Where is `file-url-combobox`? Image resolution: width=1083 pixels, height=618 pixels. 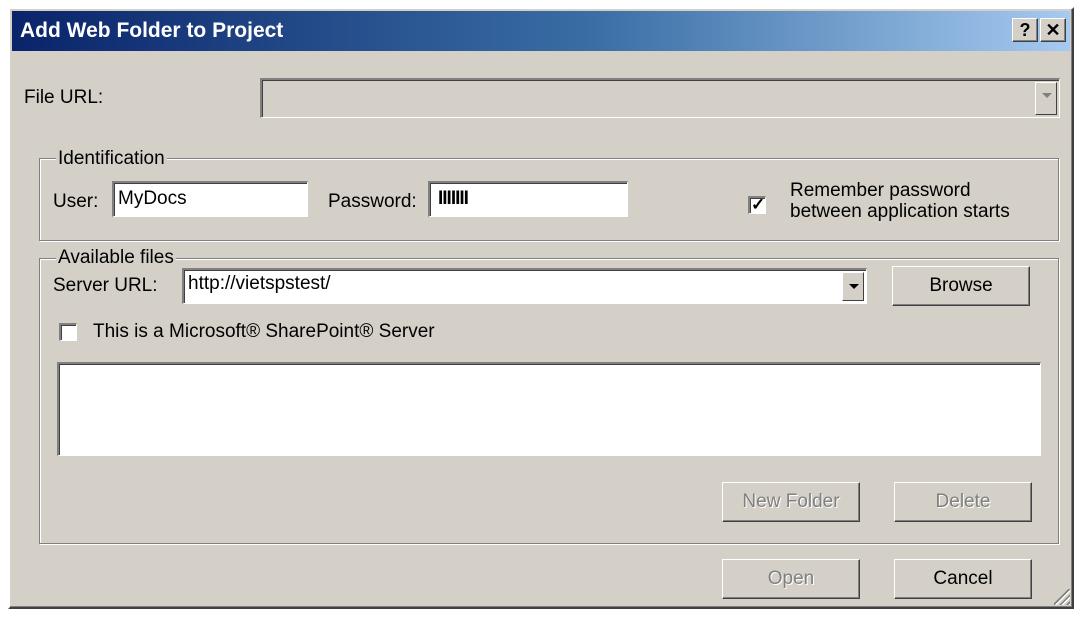
file-url-combobox is located at coordinates (660, 98).